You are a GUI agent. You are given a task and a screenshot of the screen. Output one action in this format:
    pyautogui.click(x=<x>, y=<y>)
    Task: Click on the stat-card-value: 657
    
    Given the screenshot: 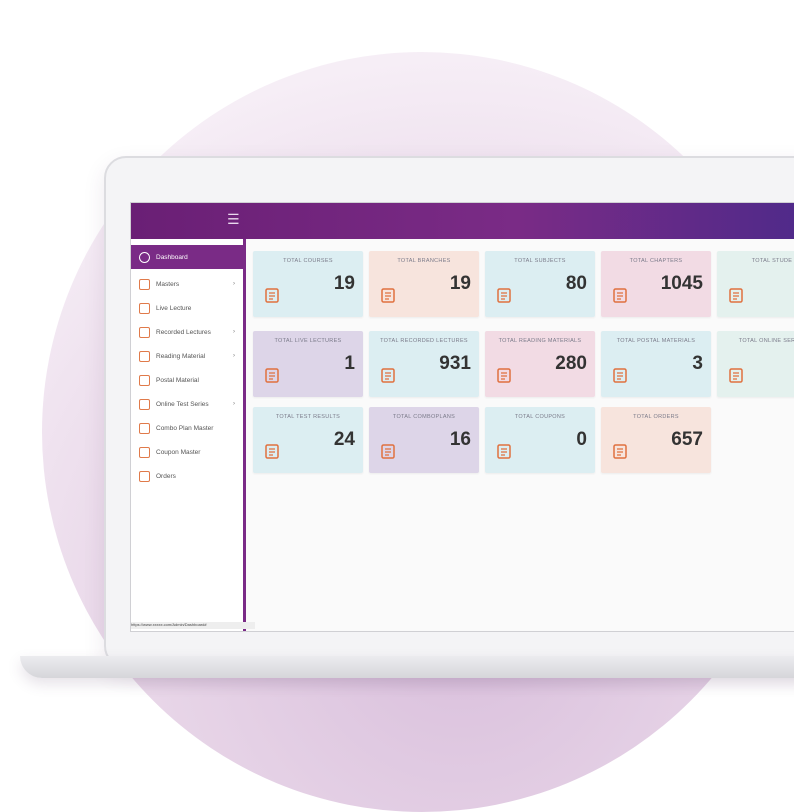 What is the action you would take?
    pyautogui.click(x=687, y=439)
    